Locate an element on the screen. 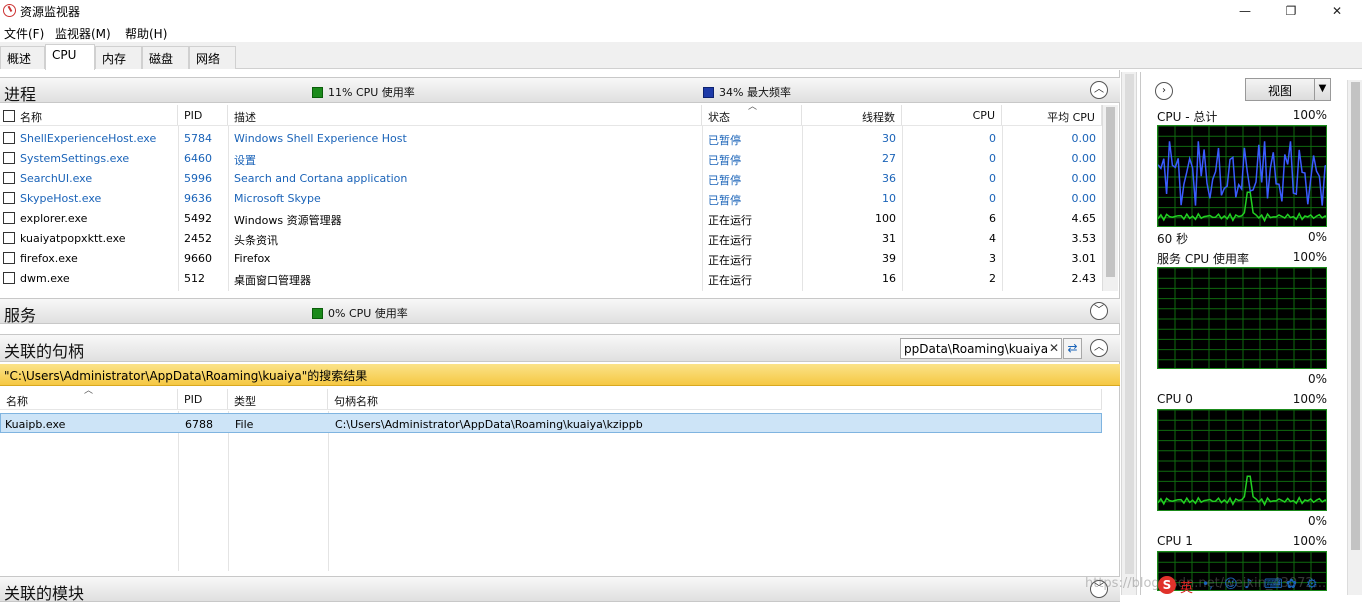  handles-section-title: 关联的句柄 is located at coordinates (44, 351).